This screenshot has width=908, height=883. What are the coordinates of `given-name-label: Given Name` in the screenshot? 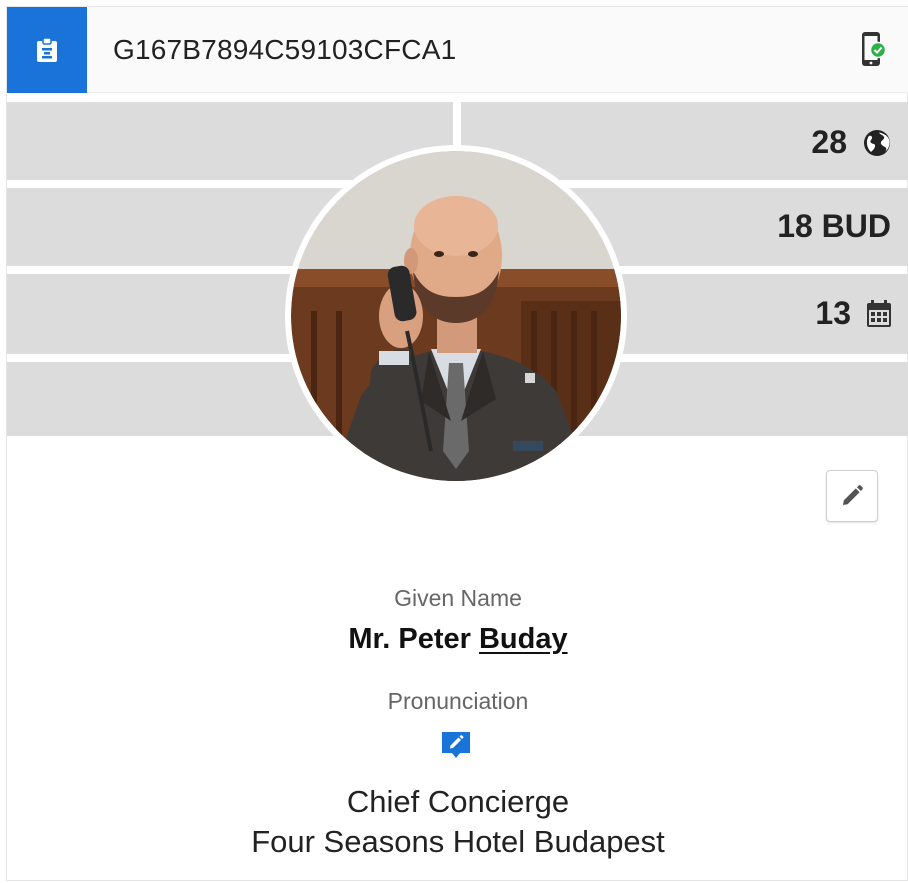 It's located at (458, 598).